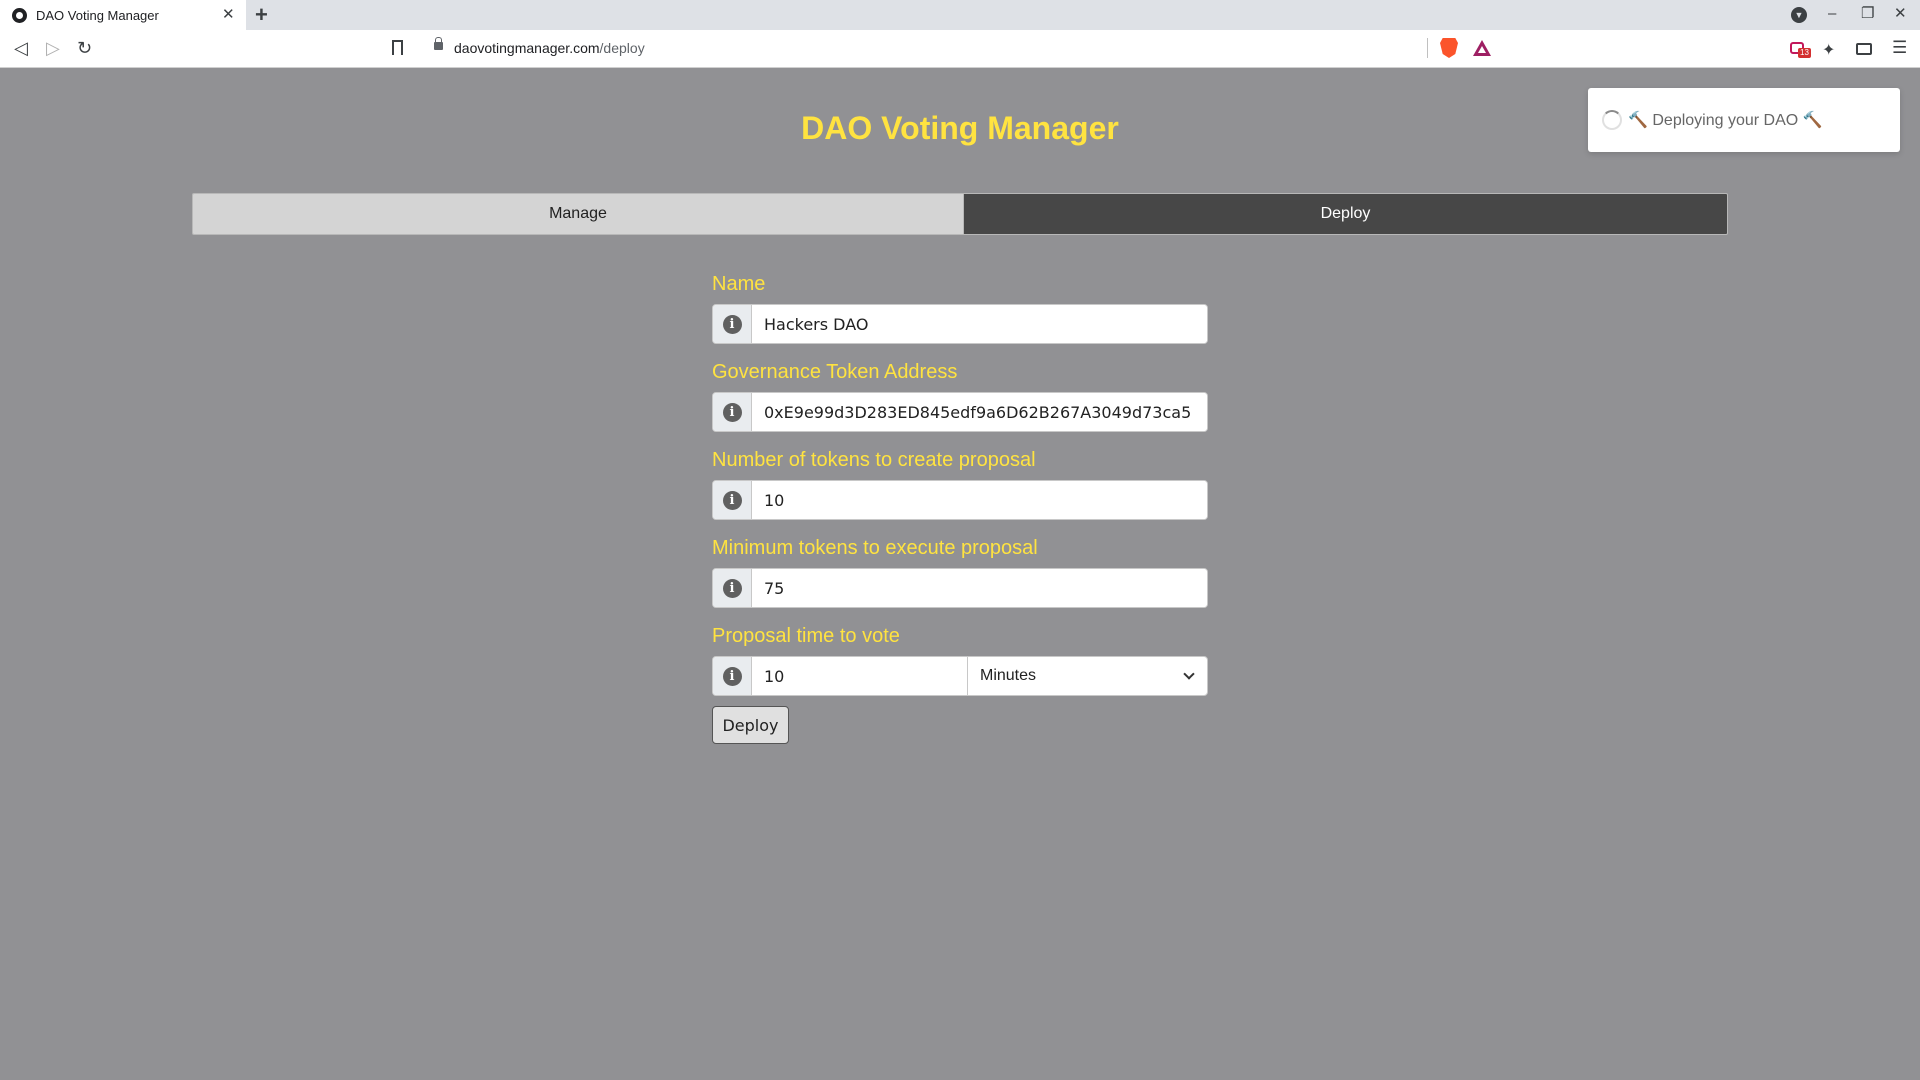 This screenshot has width=1920, height=1080. Describe the element at coordinates (1612, 120) in the screenshot. I see `spinner-icon` at that location.